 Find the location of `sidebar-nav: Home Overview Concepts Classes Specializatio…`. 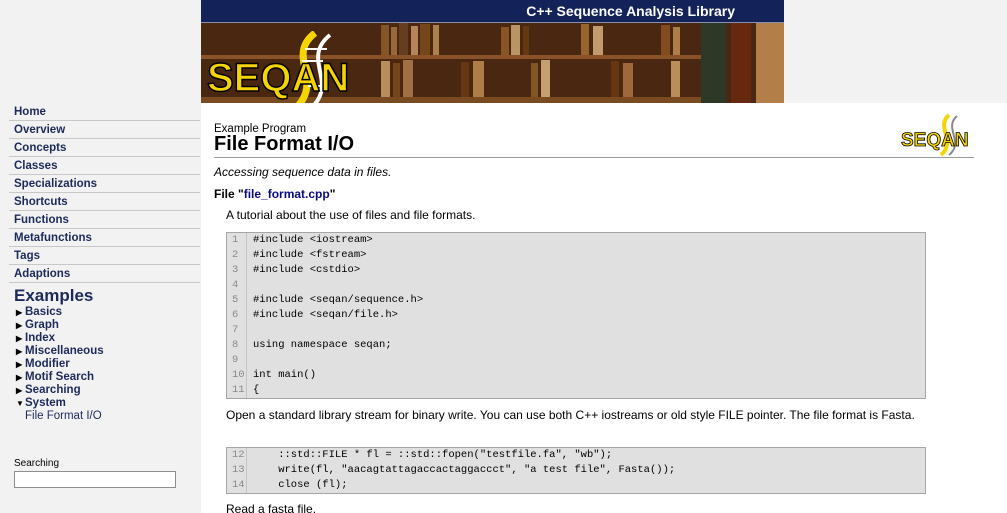

sidebar-nav: Home Overview Concepts Classes Specializatio… is located at coordinates (100, 193).